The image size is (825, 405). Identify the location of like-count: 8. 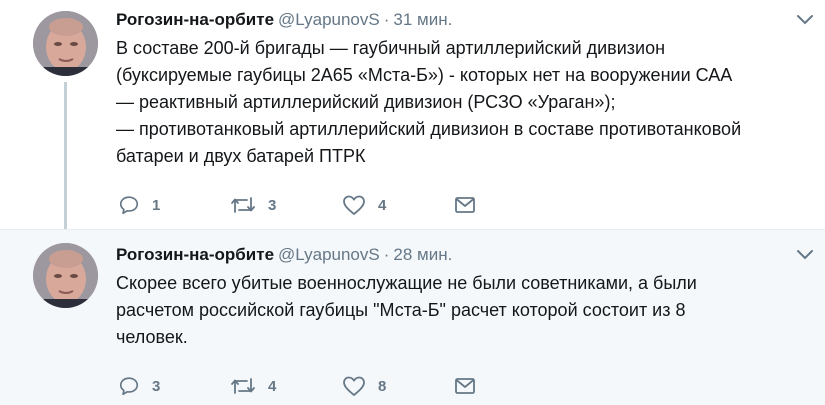
(382, 386).